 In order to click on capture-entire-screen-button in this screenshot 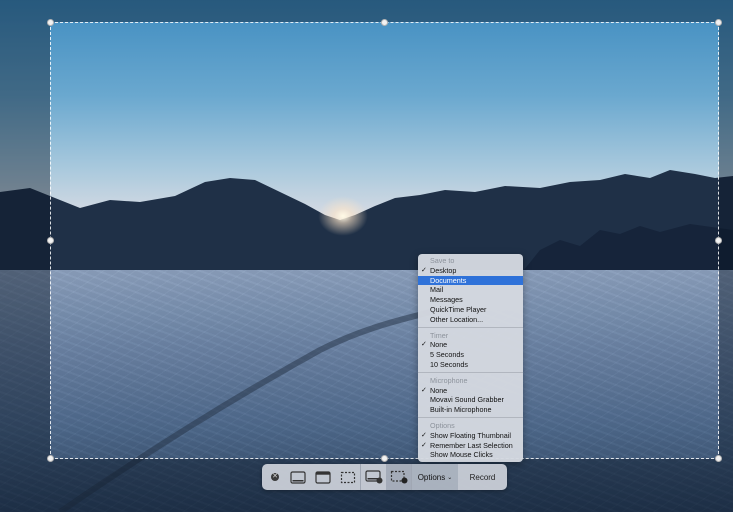, I will do `click(297, 477)`.